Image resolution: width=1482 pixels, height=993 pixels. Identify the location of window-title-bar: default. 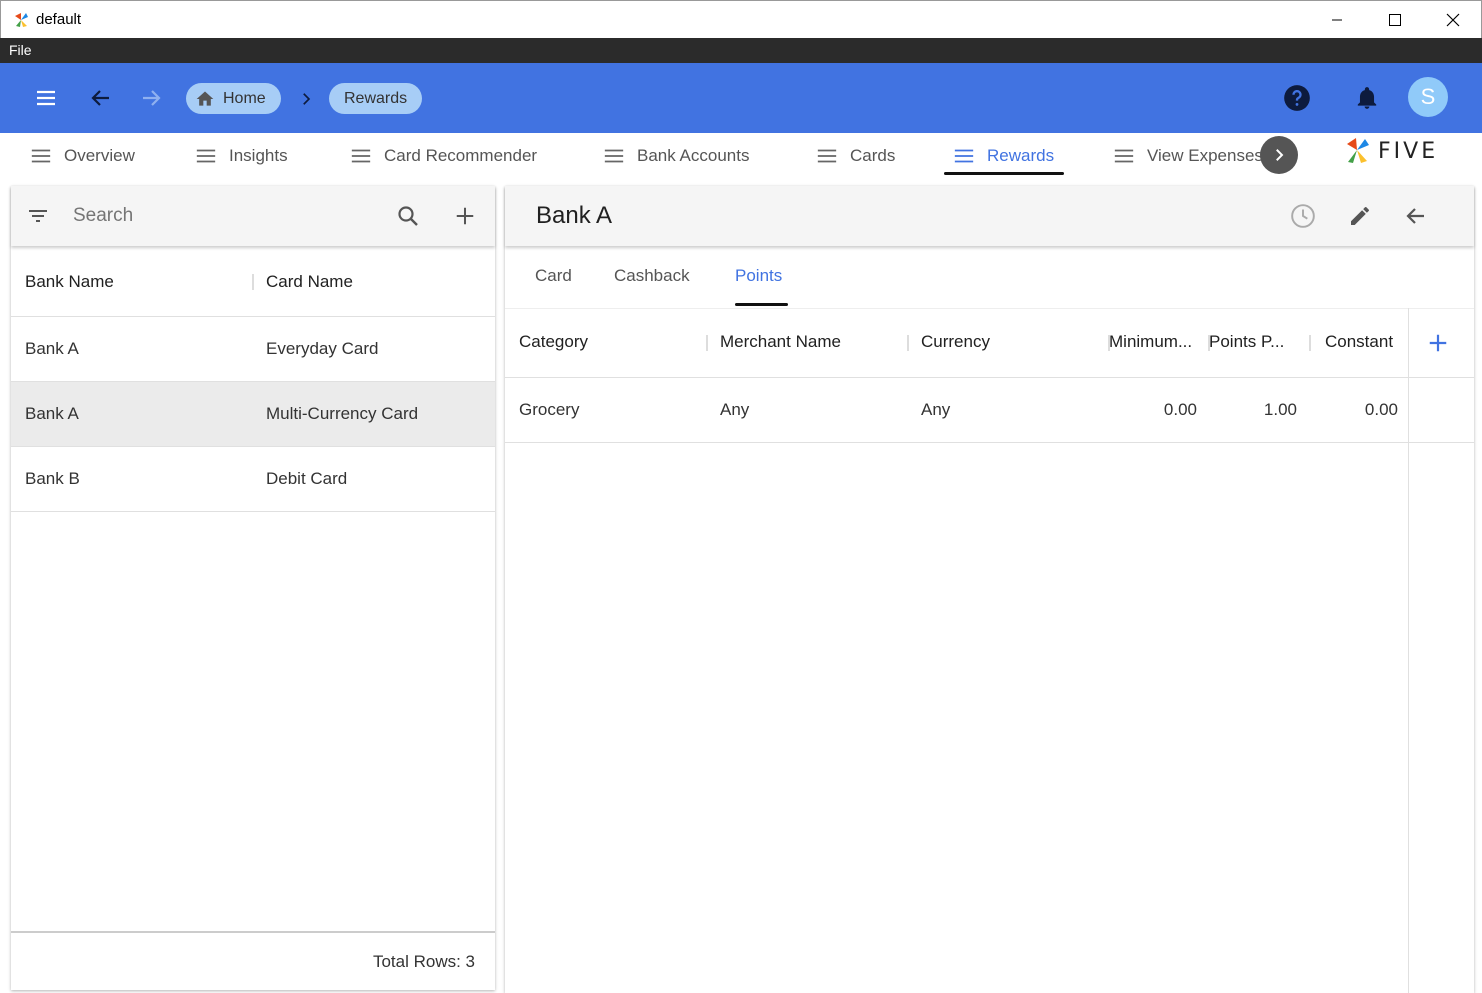
(741, 19).